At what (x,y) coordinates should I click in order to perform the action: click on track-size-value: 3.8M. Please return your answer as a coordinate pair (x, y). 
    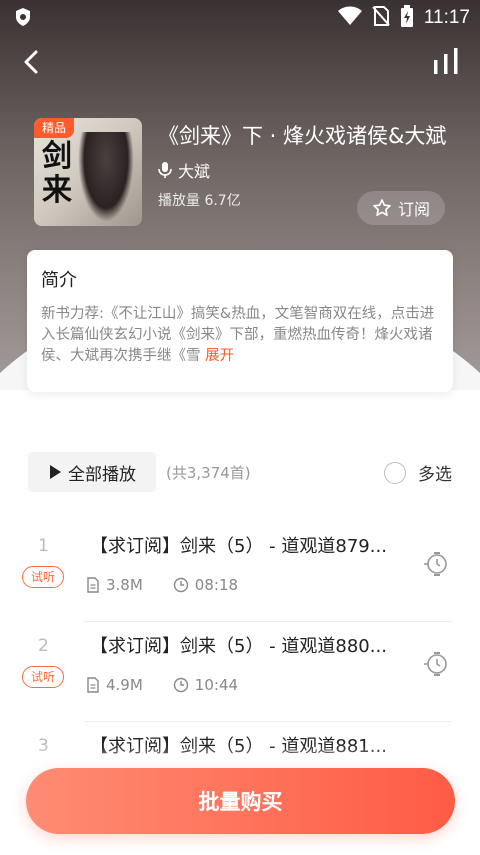
    Looking at the image, I should click on (124, 585).